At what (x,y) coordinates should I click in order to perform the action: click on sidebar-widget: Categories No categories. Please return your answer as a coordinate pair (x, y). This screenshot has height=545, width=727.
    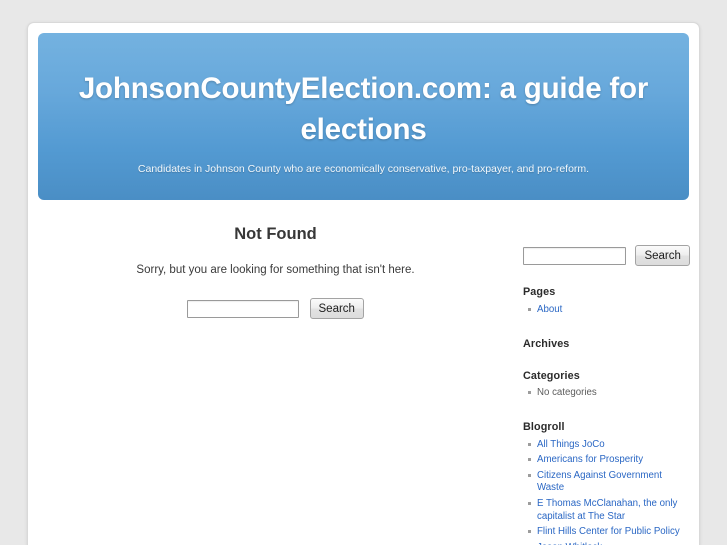
    Looking at the image, I should click on (606, 376).